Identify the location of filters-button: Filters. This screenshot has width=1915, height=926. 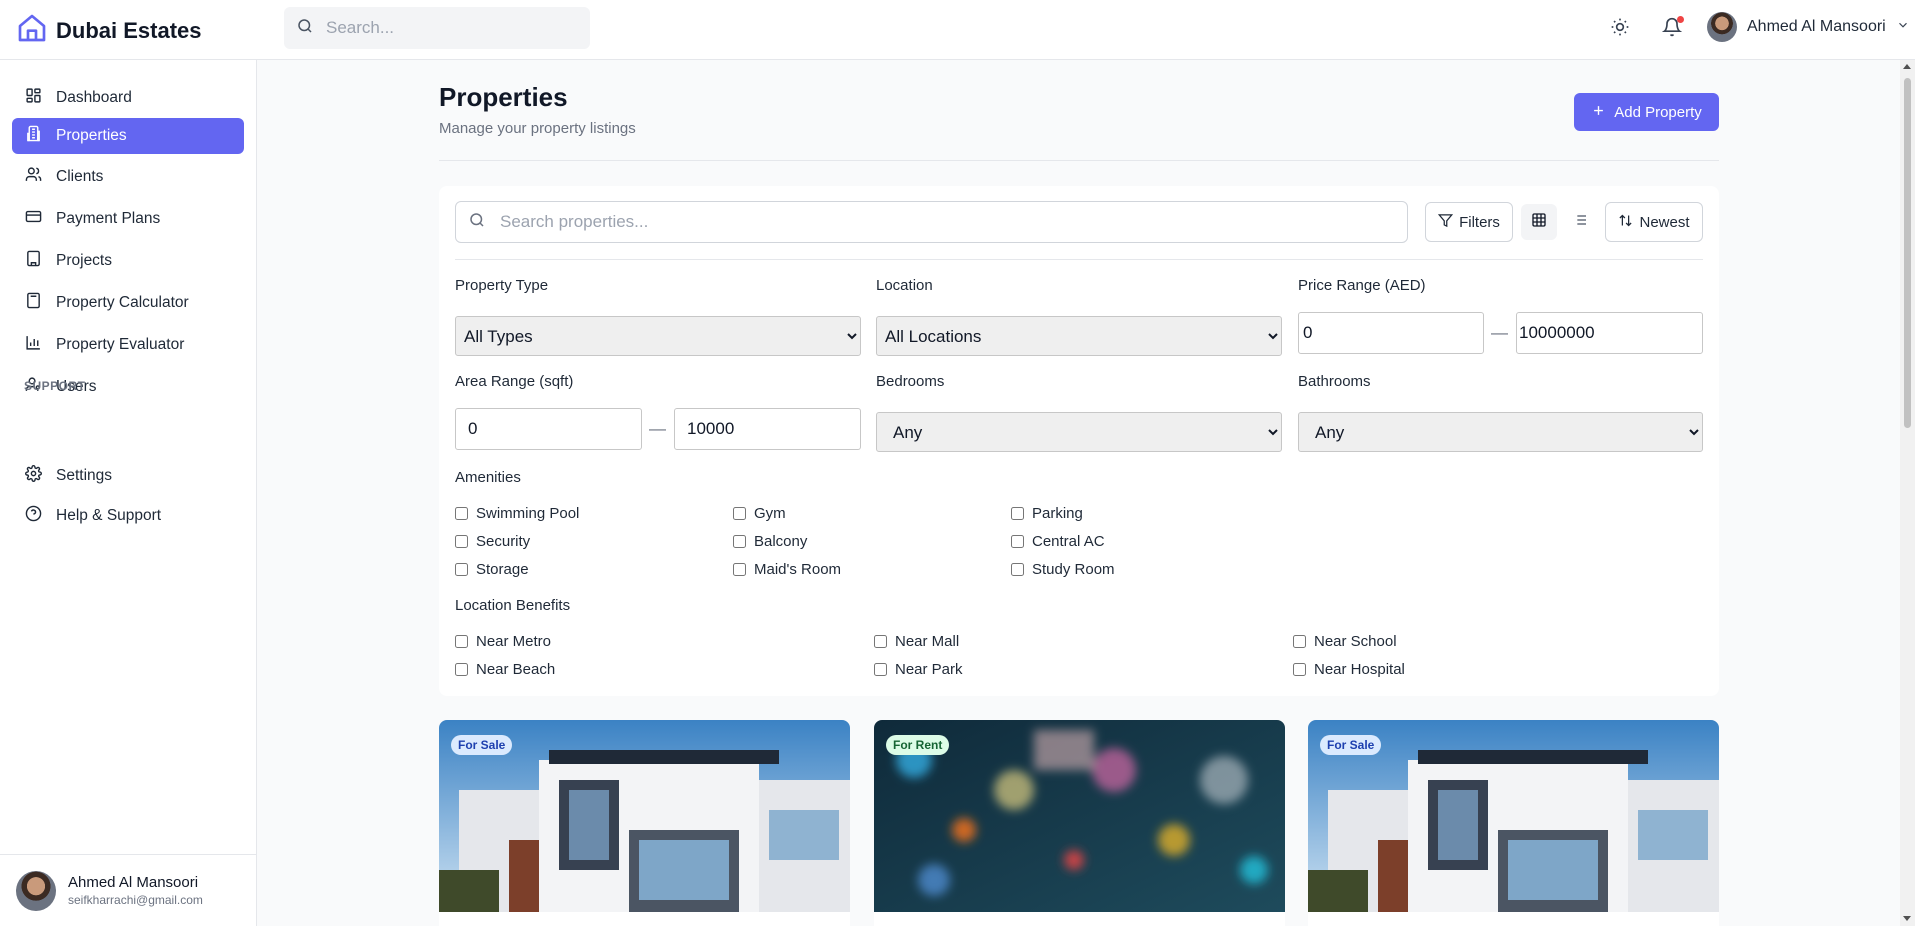
(1469, 222).